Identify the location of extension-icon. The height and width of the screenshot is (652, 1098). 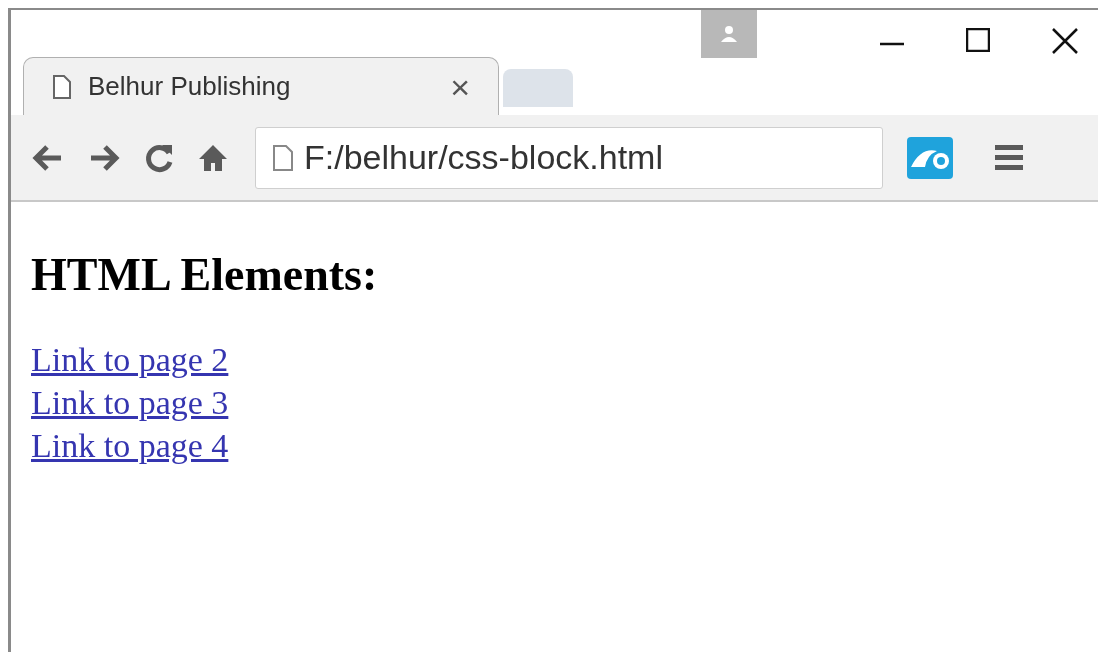
(930, 157).